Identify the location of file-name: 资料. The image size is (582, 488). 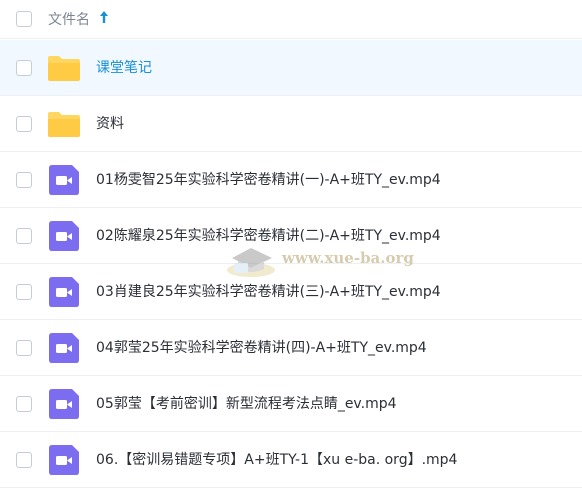
(110, 124).